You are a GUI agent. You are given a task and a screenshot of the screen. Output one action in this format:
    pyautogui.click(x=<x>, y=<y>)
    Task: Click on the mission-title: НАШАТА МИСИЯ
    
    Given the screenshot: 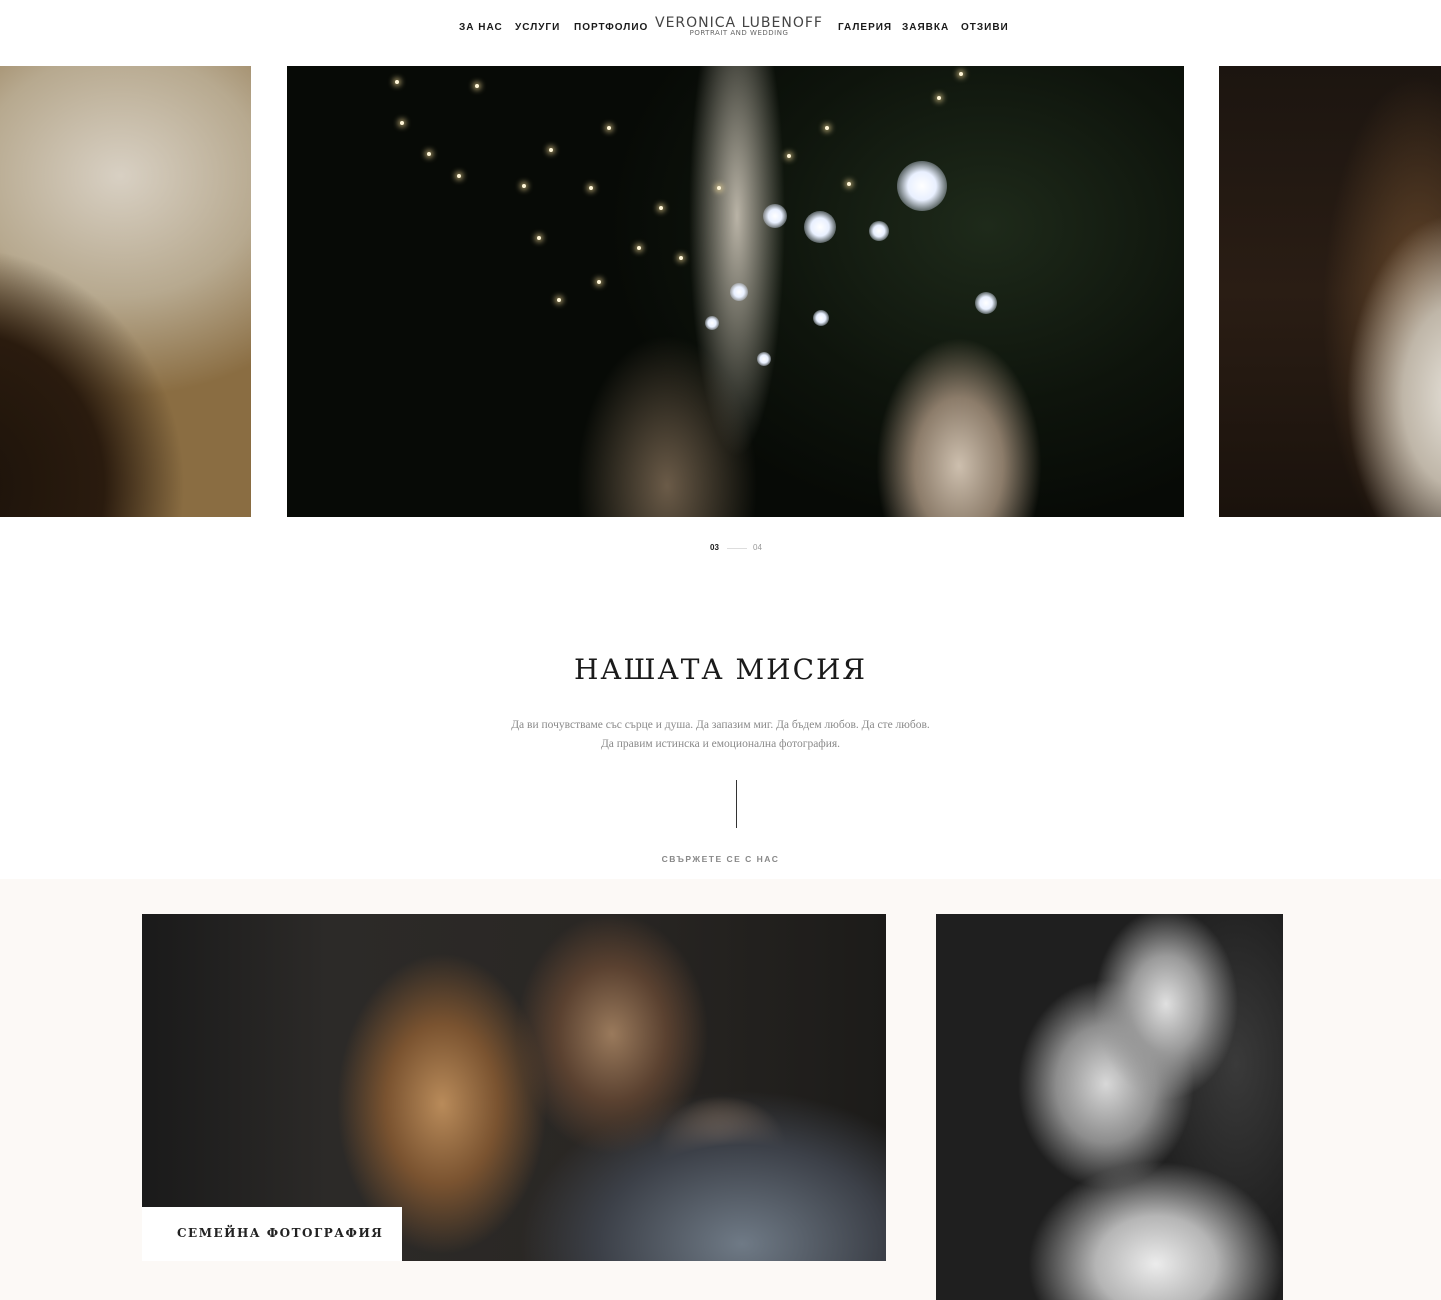 What is the action you would take?
    pyautogui.click(x=720, y=669)
    